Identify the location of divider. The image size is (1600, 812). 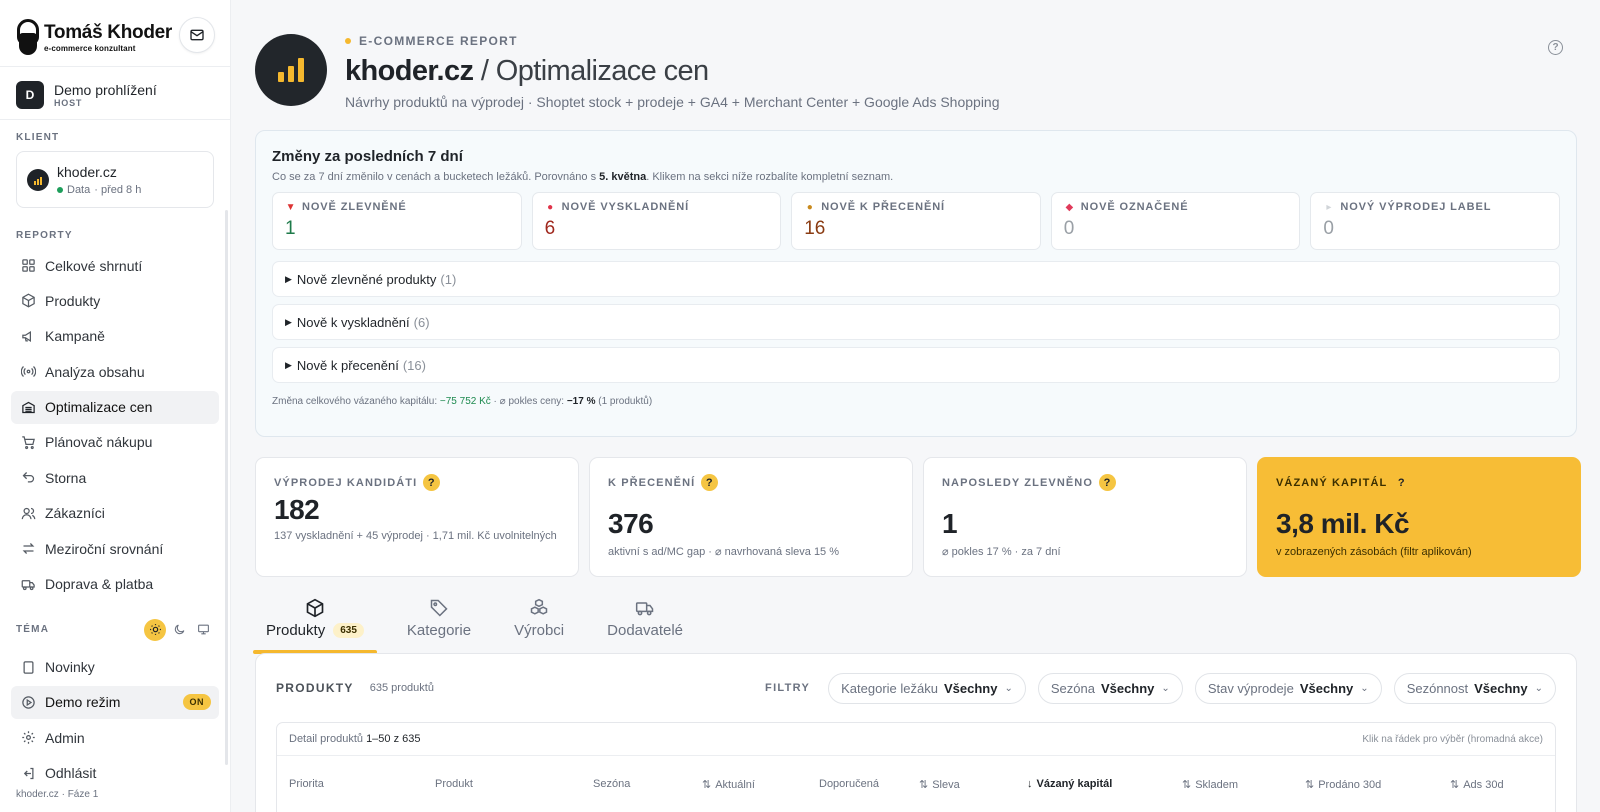
(115, 119).